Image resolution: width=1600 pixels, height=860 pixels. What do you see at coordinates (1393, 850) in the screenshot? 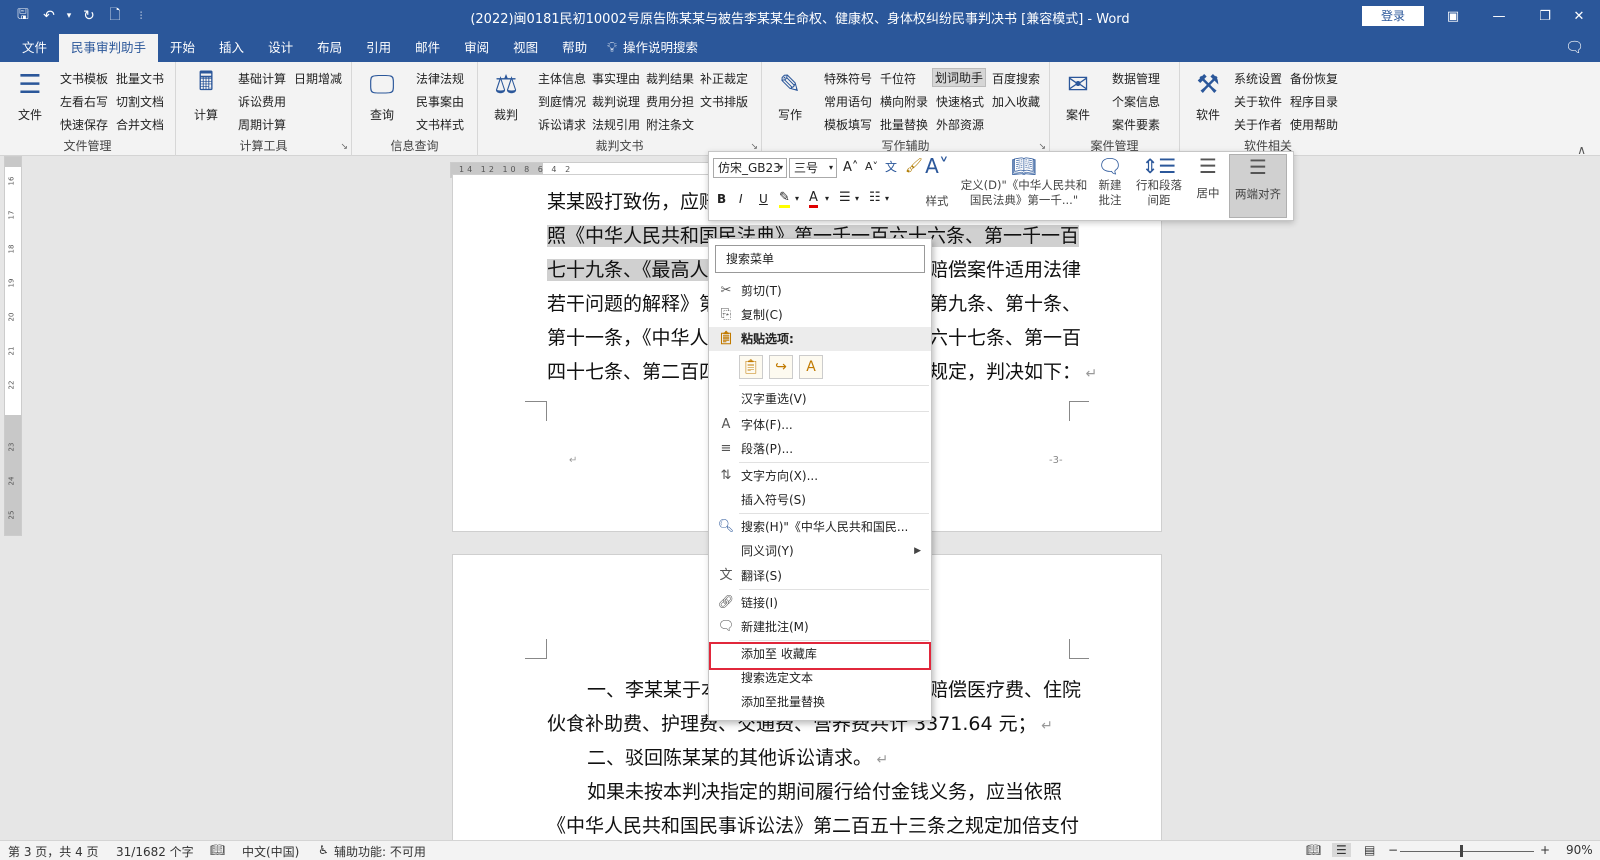
I see `zoom-out-icon: −` at bounding box center [1393, 850].